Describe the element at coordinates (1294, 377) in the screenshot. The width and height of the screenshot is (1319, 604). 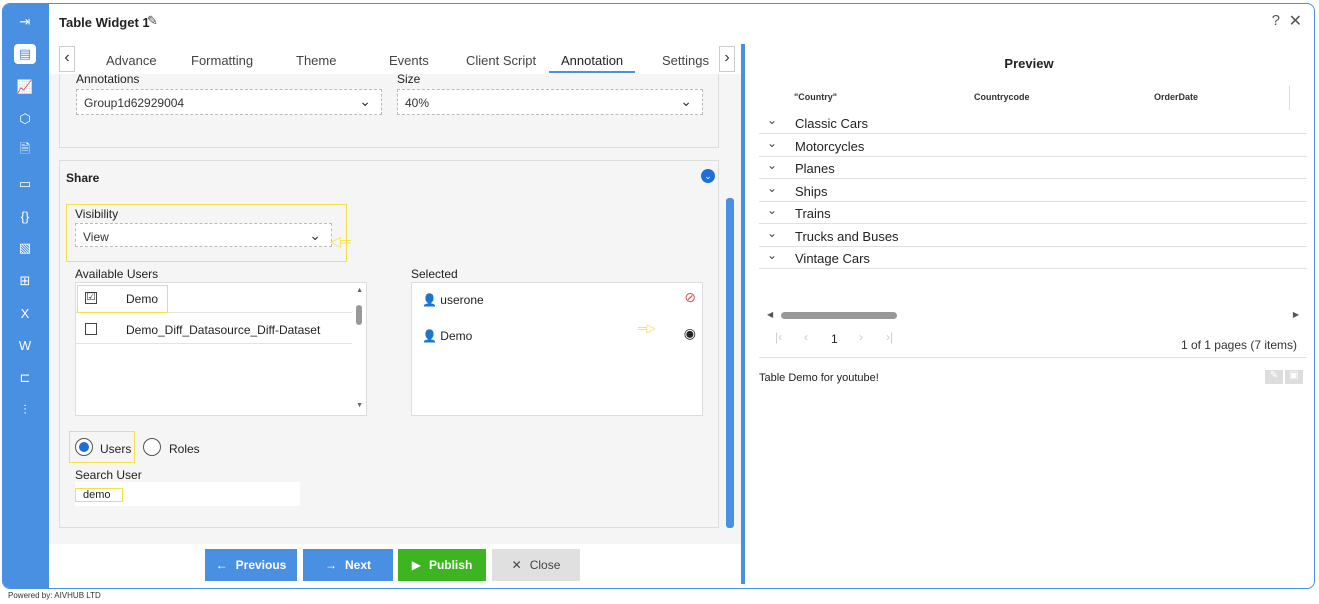
I see `save-note-icon: ▣` at that location.